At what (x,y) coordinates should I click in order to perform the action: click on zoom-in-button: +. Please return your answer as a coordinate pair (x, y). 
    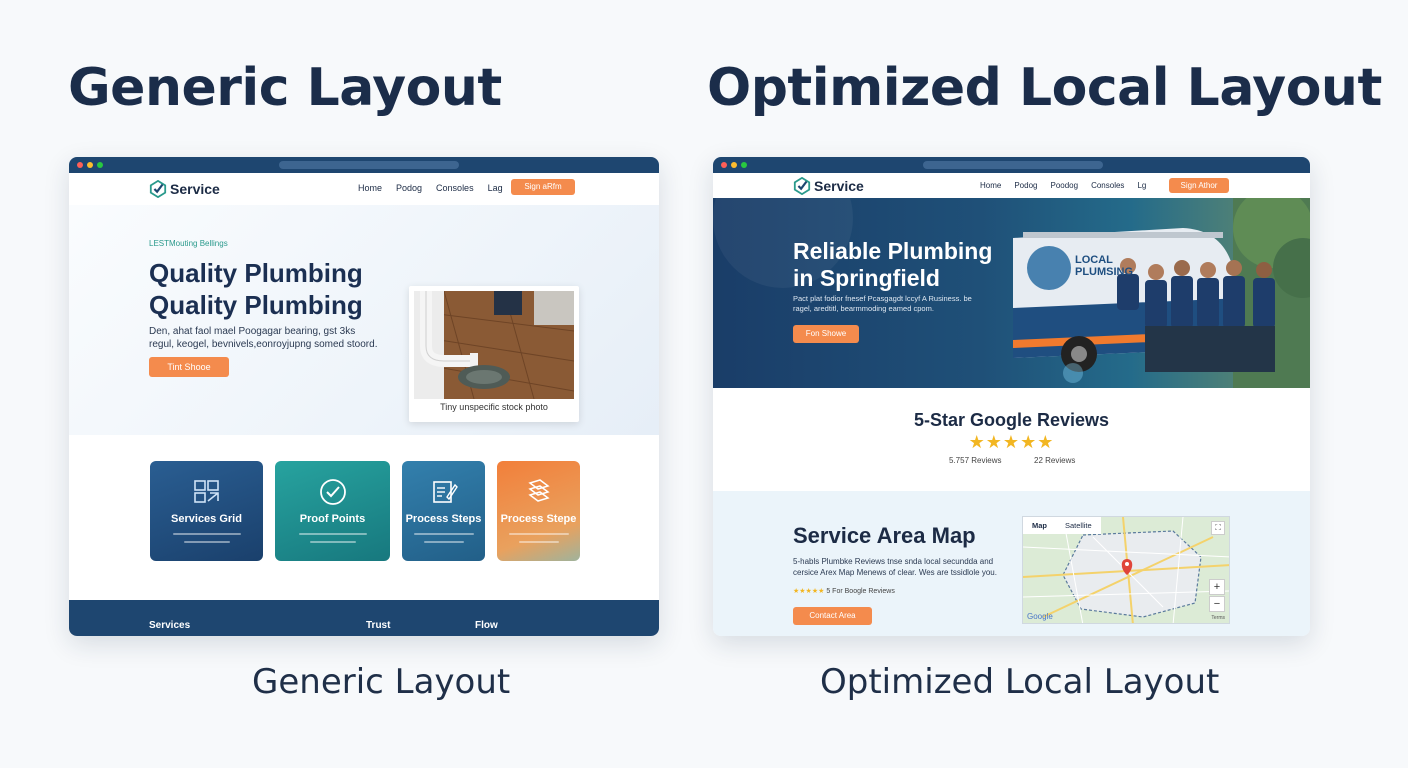
    Looking at the image, I should click on (1217, 587).